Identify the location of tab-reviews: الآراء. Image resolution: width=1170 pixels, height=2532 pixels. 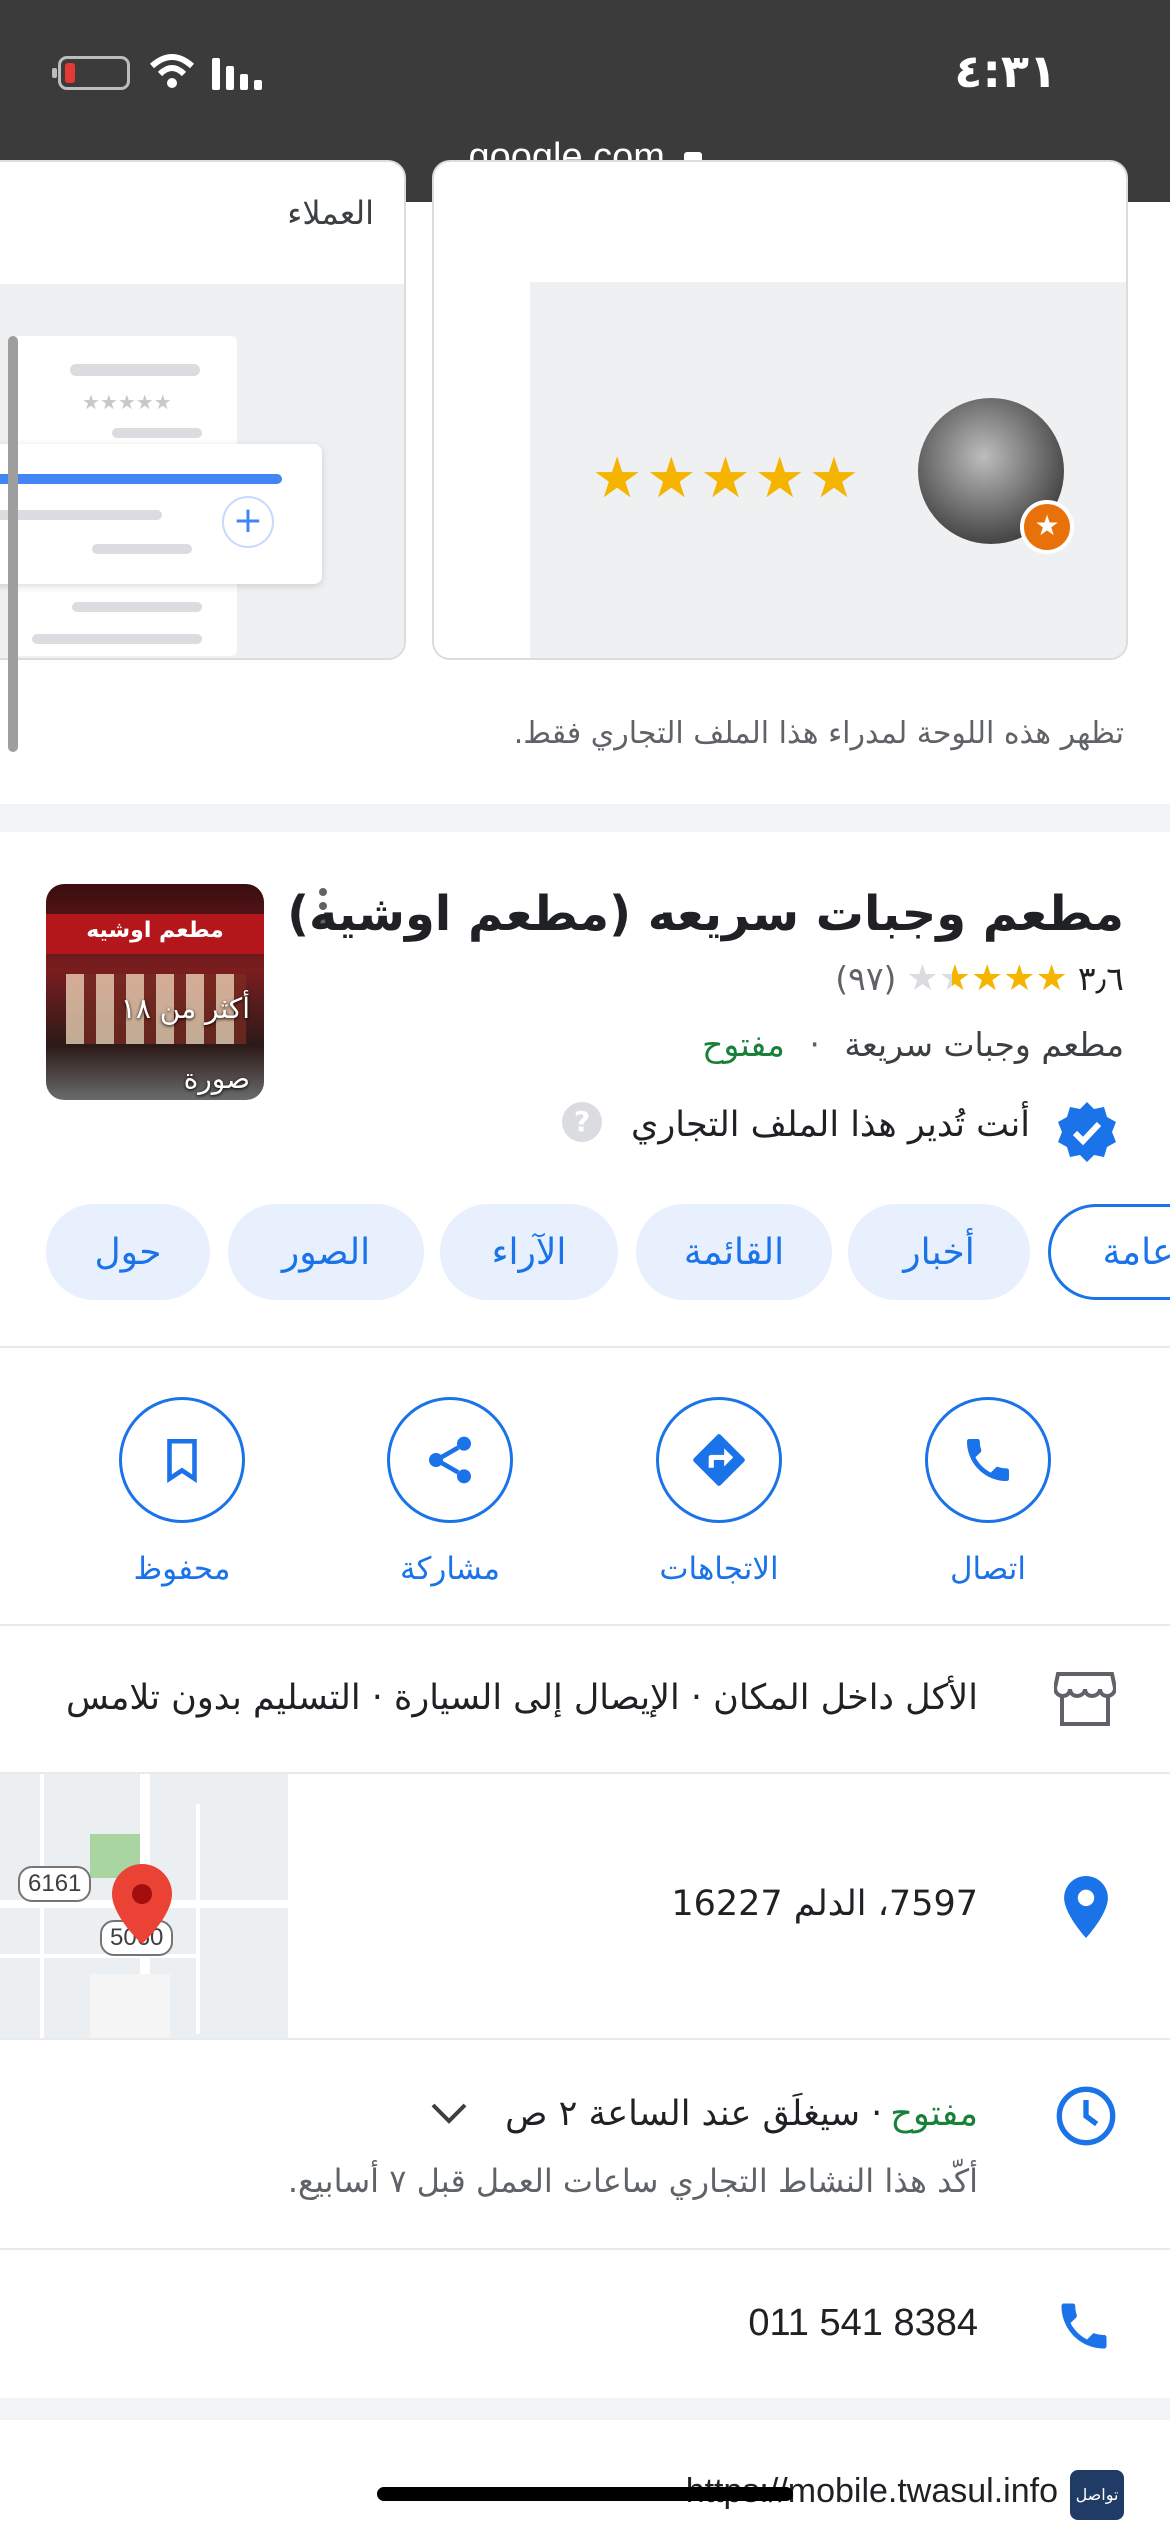
(529, 1252).